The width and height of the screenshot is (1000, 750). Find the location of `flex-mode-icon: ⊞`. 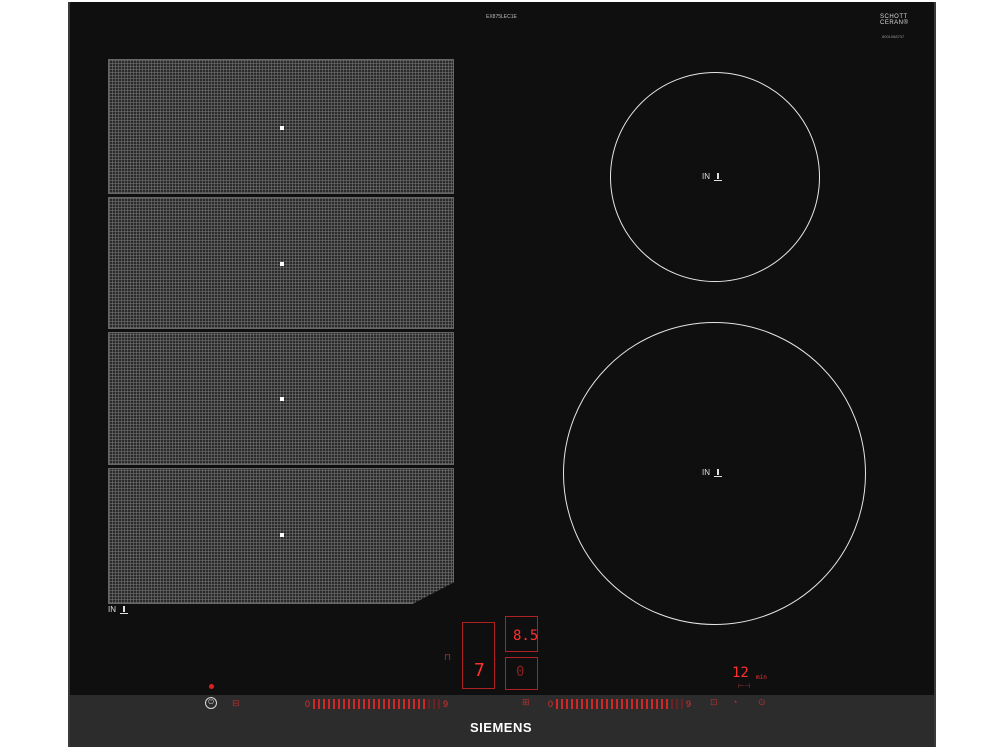

flex-mode-icon: ⊞ is located at coordinates (526, 702).